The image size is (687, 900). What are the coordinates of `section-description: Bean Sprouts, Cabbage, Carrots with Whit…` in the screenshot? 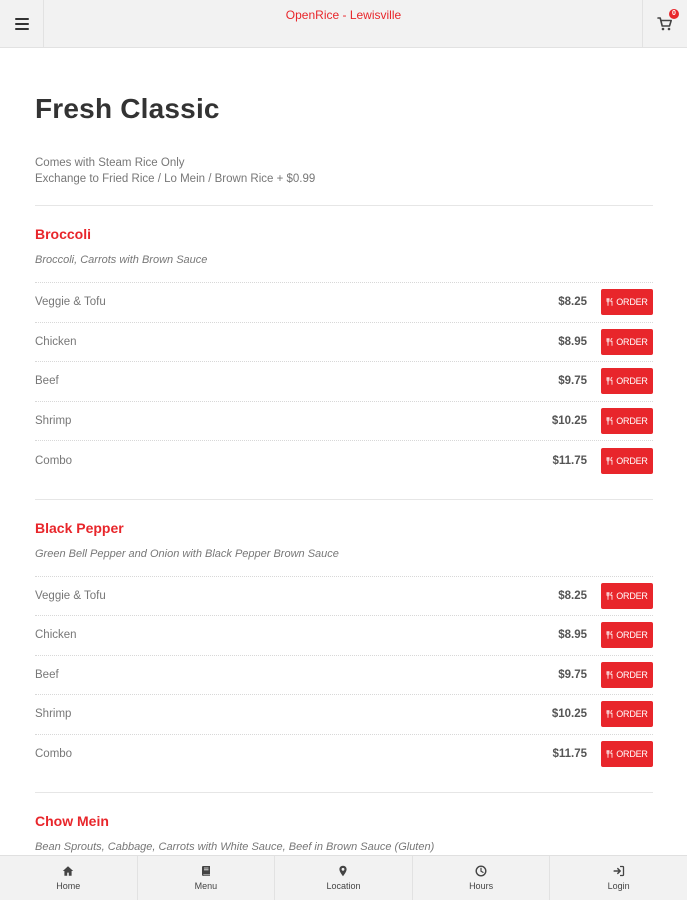 It's located at (235, 847).